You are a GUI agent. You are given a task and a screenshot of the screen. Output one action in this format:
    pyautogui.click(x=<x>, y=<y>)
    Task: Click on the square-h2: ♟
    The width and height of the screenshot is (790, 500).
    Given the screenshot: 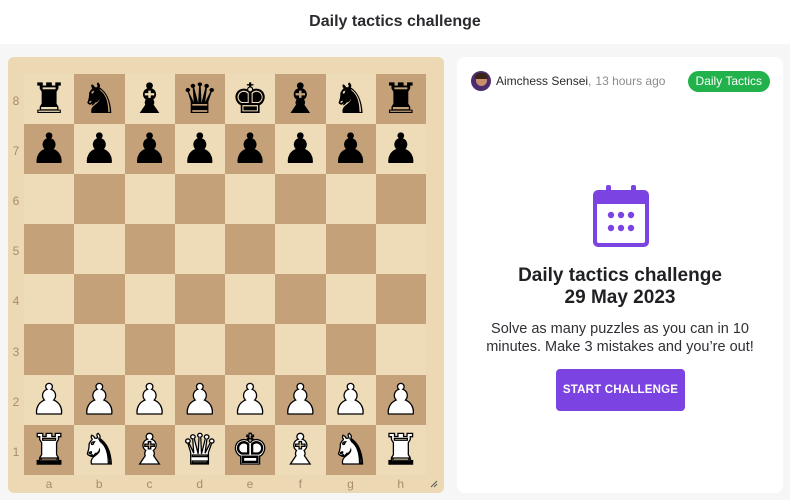 What is the action you would take?
    pyautogui.click(x=400, y=399)
    